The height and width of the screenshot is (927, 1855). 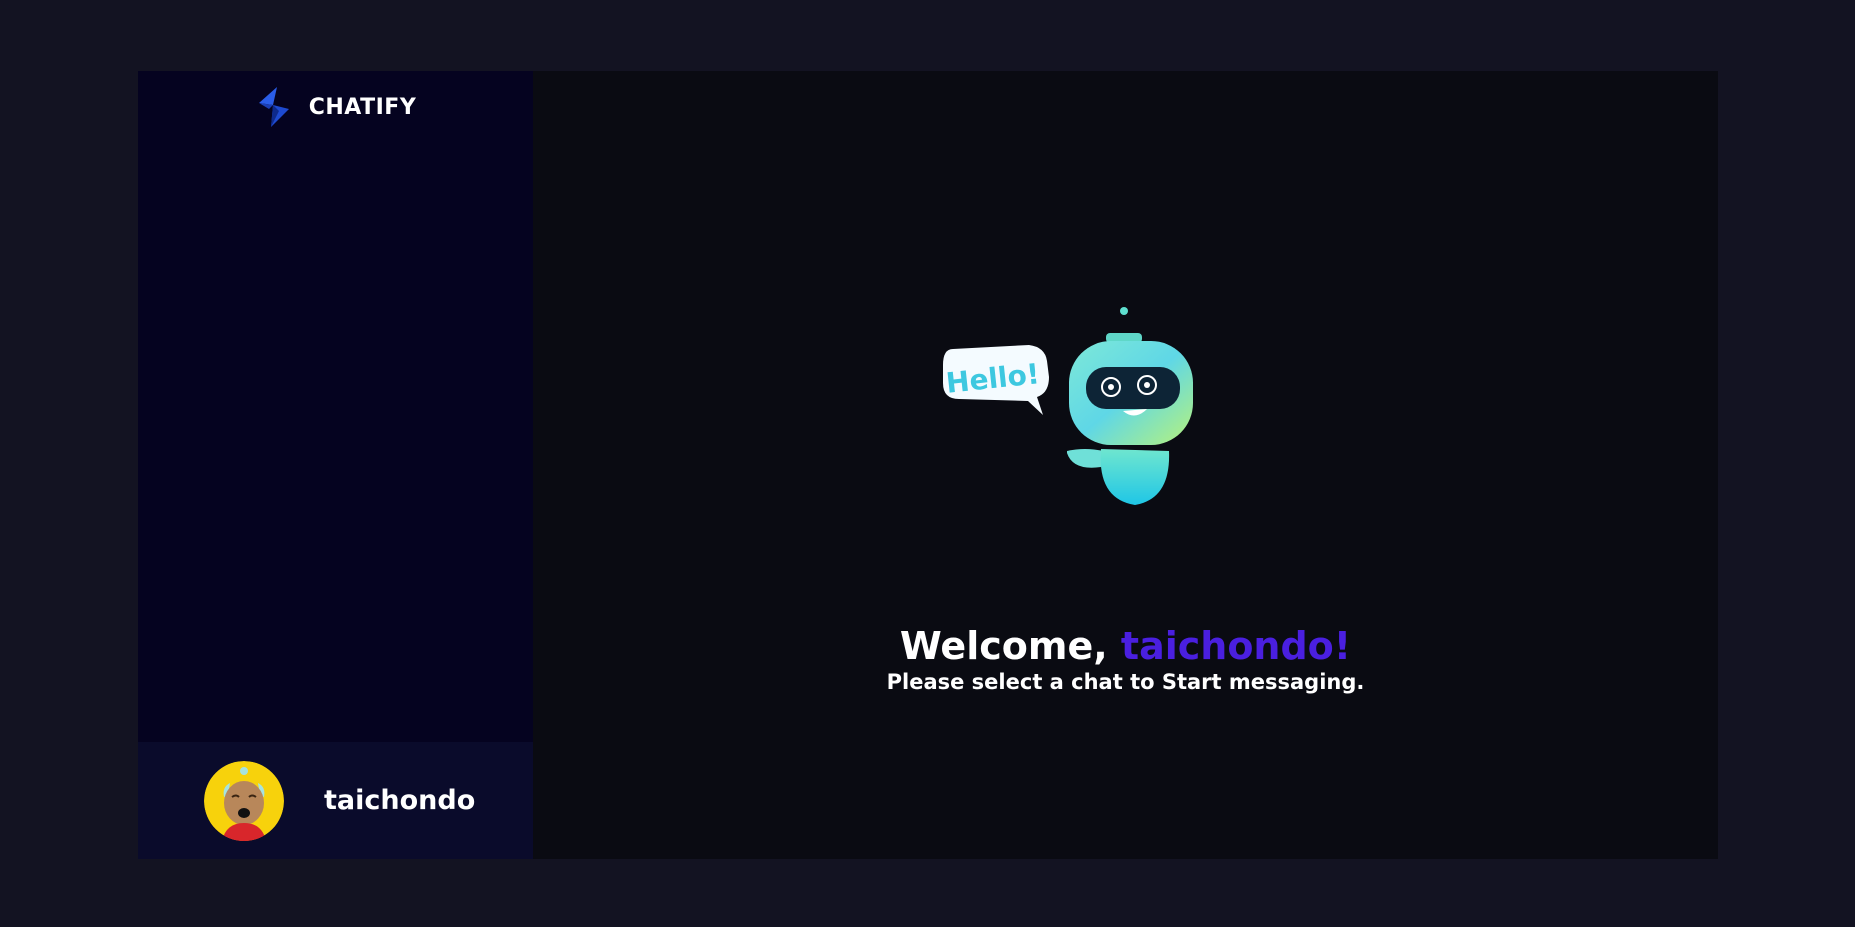 What do you see at coordinates (362, 107) in the screenshot?
I see `app-title: CHATIFY` at bounding box center [362, 107].